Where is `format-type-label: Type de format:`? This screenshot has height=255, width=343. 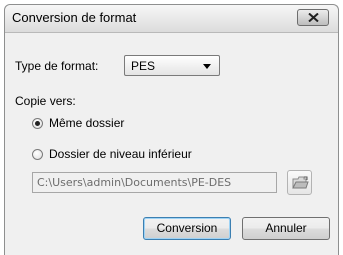
format-type-label: Type de format: is located at coordinates (57, 66).